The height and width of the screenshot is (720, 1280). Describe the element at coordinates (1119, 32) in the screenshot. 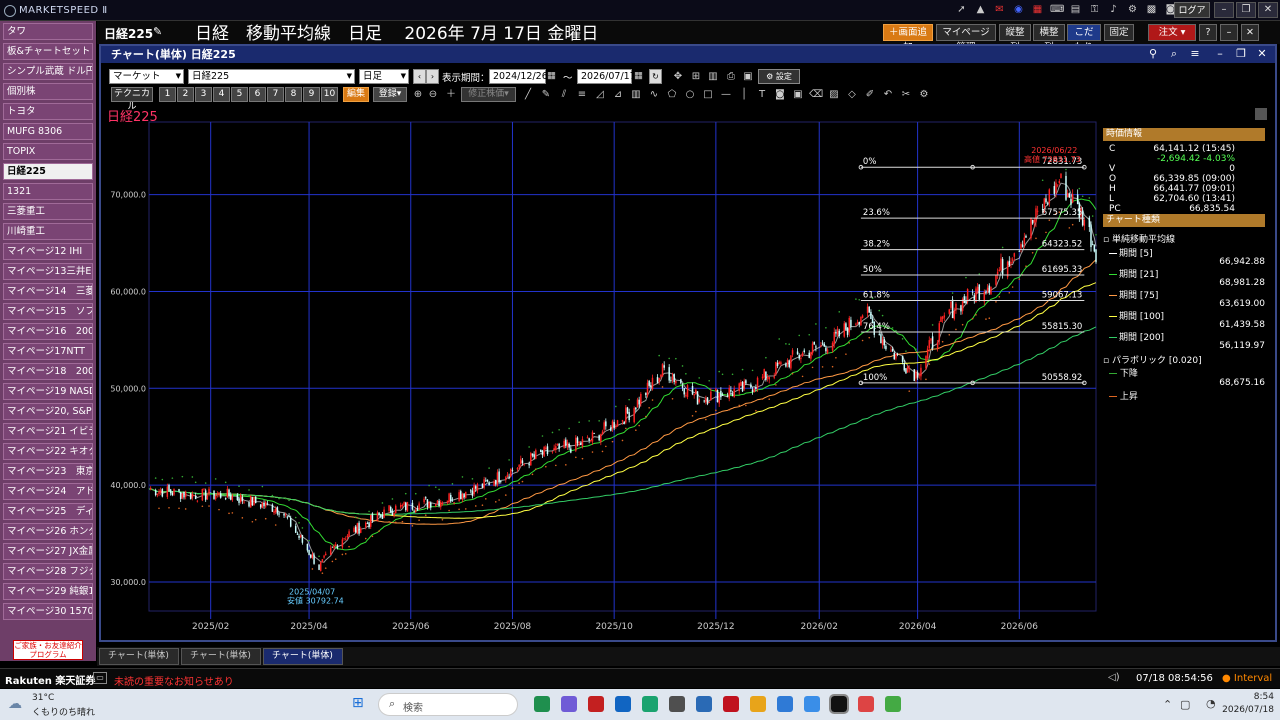

I see `fix-button: 固定` at that location.